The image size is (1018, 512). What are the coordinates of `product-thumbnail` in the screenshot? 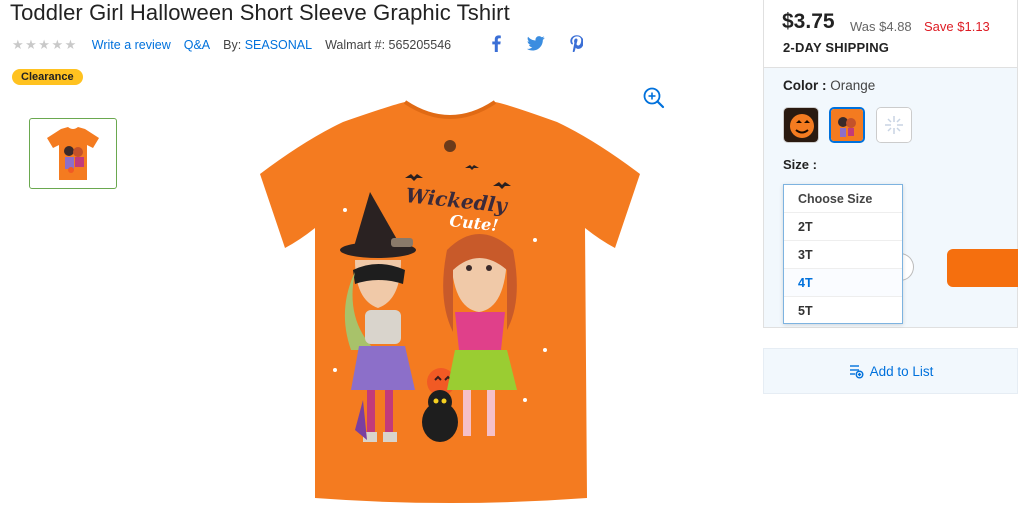 It's located at (73, 153).